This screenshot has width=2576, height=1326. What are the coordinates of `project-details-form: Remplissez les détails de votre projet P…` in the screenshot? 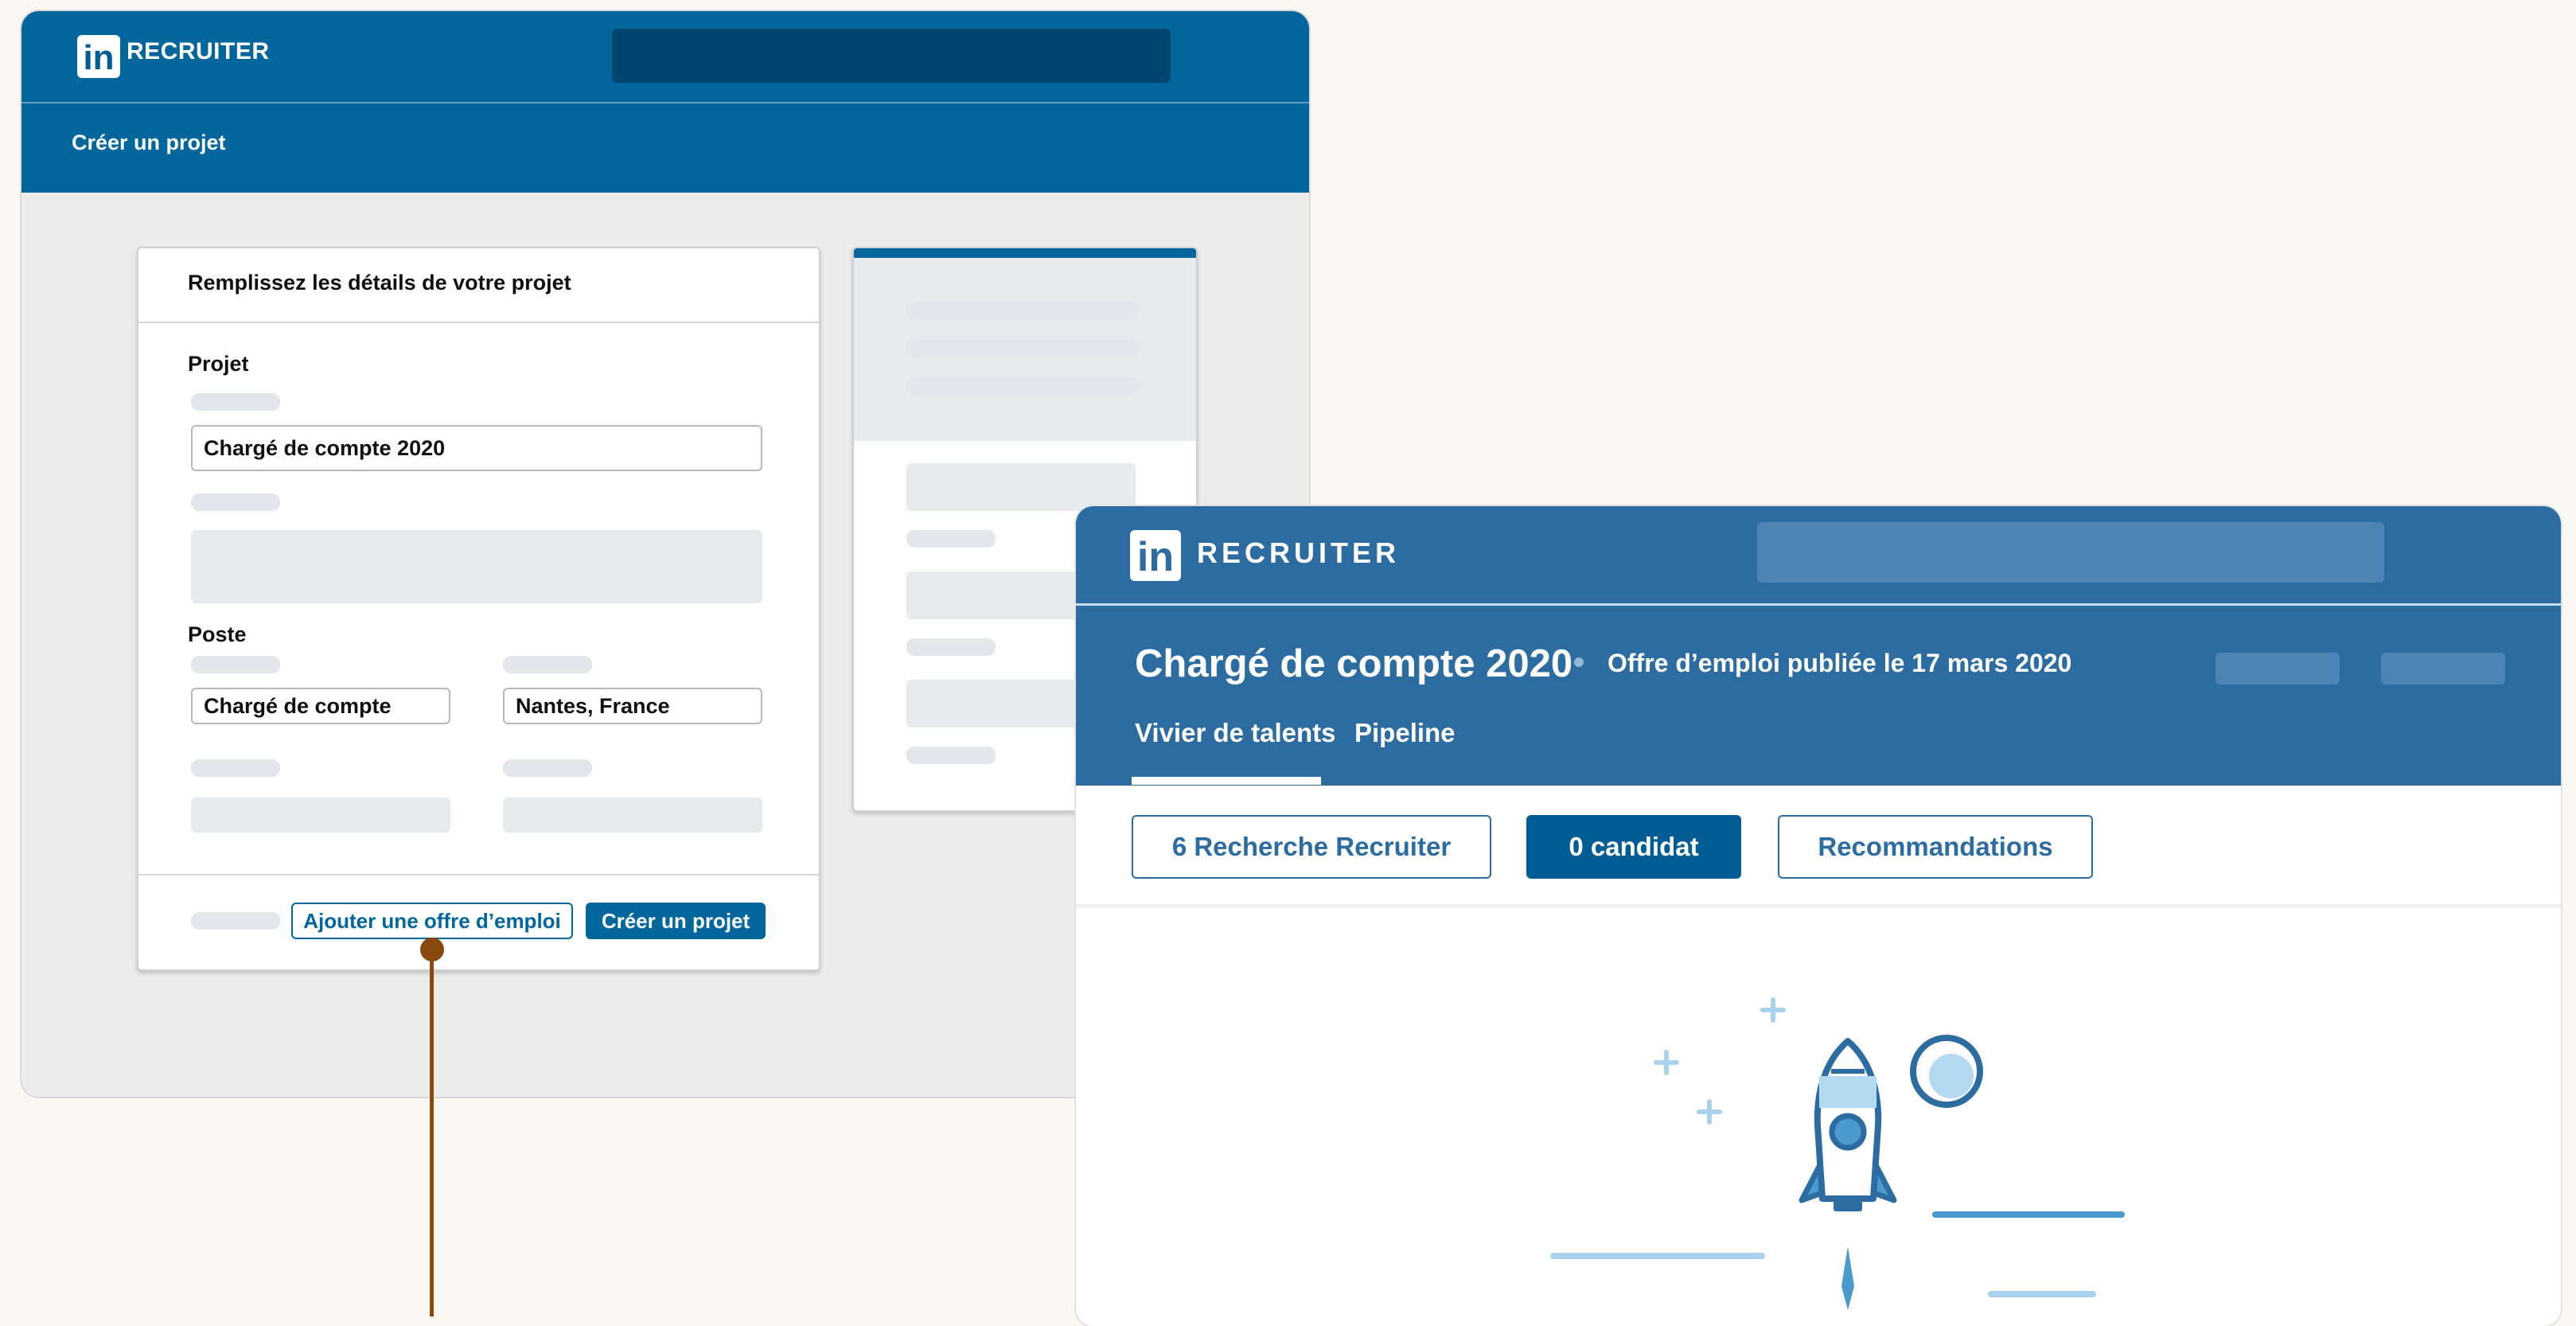 It's located at (479, 609).